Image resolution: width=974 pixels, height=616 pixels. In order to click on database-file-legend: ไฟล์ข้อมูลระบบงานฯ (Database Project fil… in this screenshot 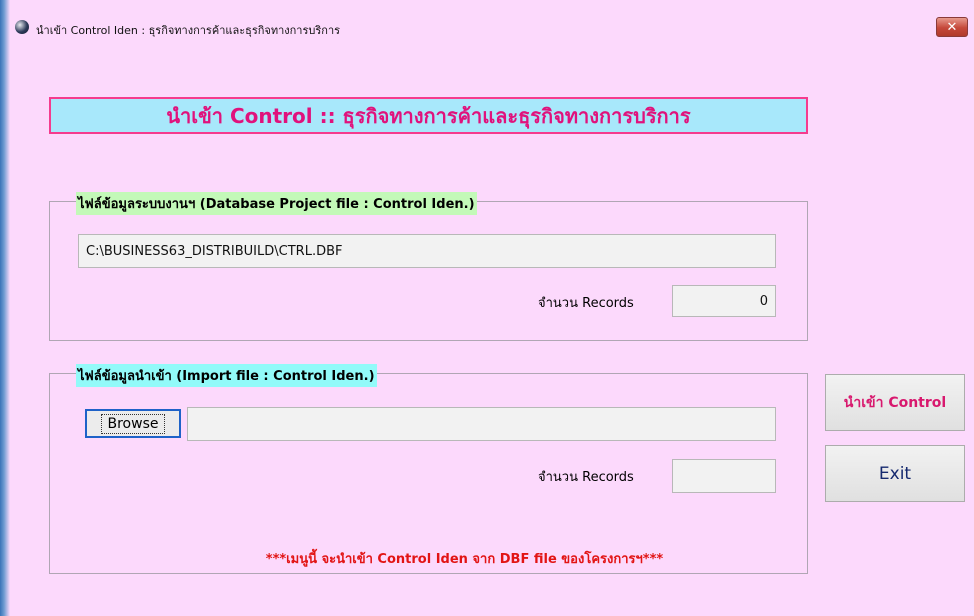, I will do `click(276, 203)`.